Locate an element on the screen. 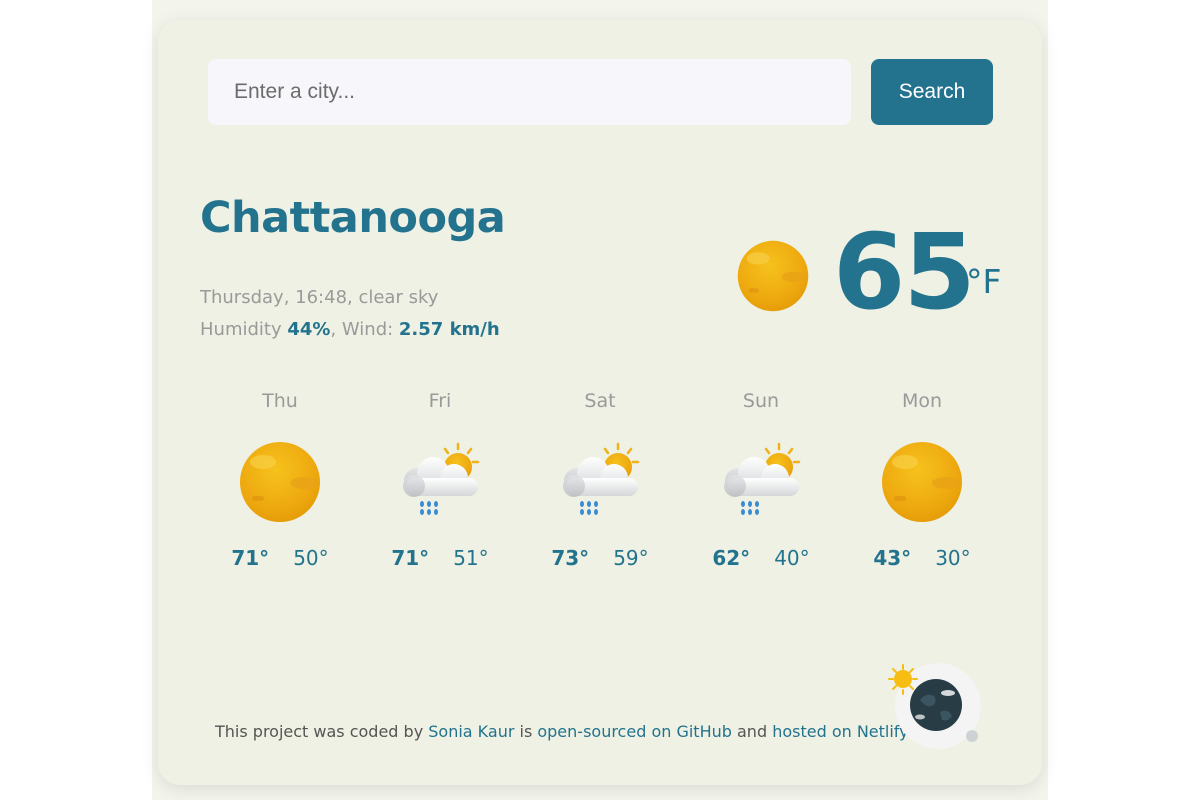 The image size is (1200, 800). wind-label: , Wind: is located at coordinates (364, 329).